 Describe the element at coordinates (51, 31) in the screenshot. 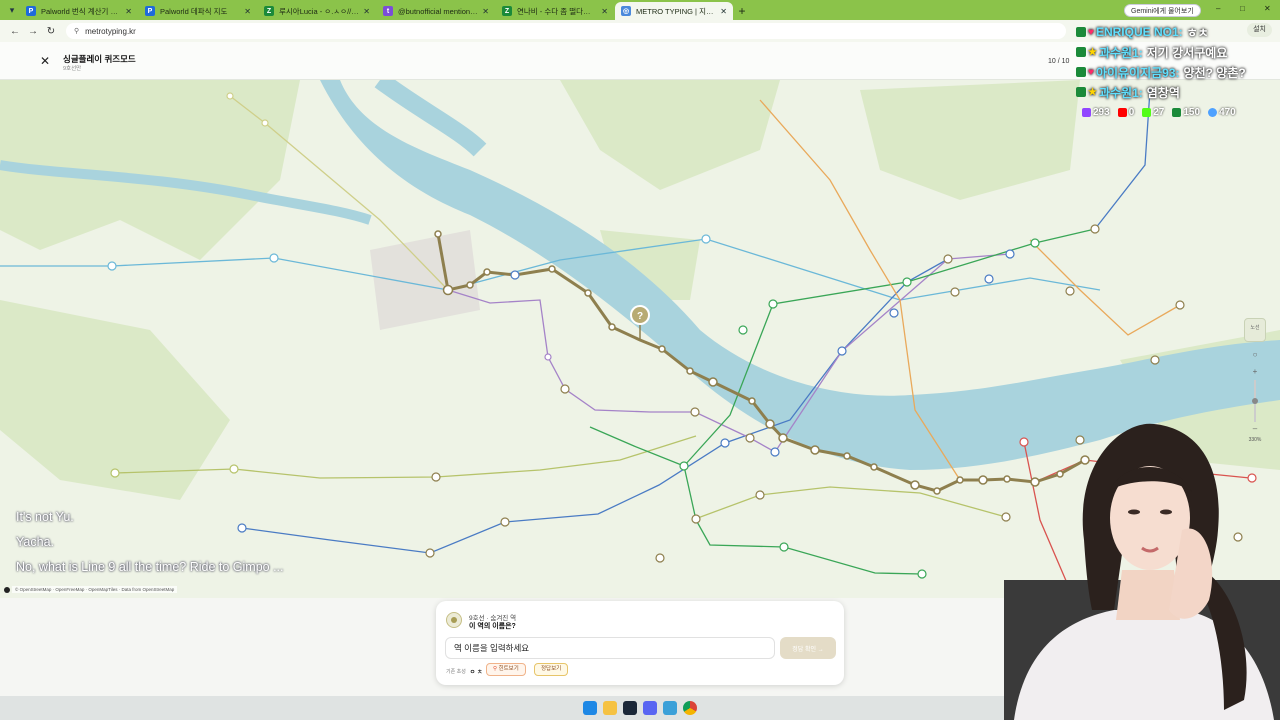

I see `reload-icon: ↻` at that location.